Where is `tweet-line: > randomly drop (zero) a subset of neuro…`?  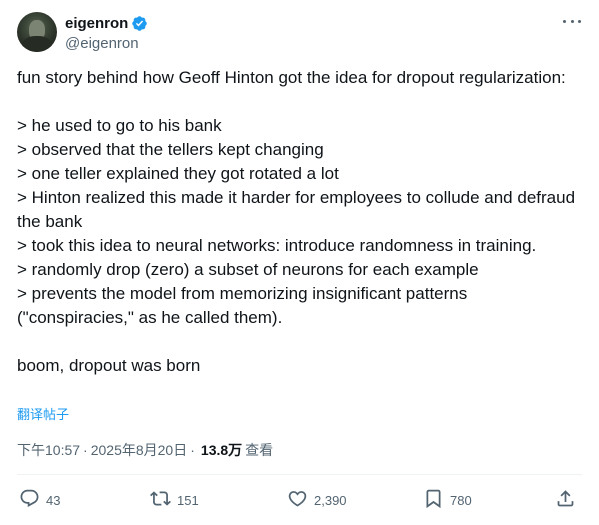
tweet-line: > randomly drop (zero) a subset of neuro… is located at coordinates (248, 269).